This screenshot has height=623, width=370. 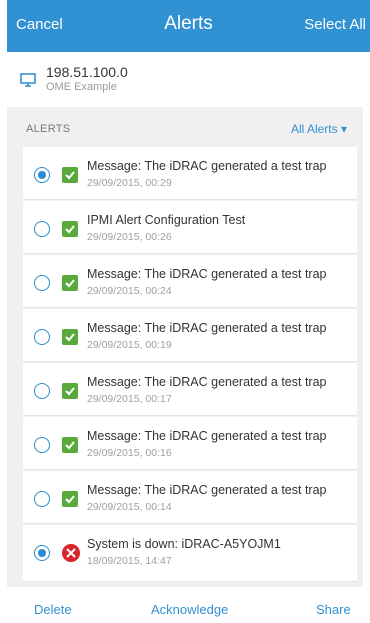 I want to click on alerts-panel-header: ALERTS All Alerts ▾, so click(x=185, y=127).